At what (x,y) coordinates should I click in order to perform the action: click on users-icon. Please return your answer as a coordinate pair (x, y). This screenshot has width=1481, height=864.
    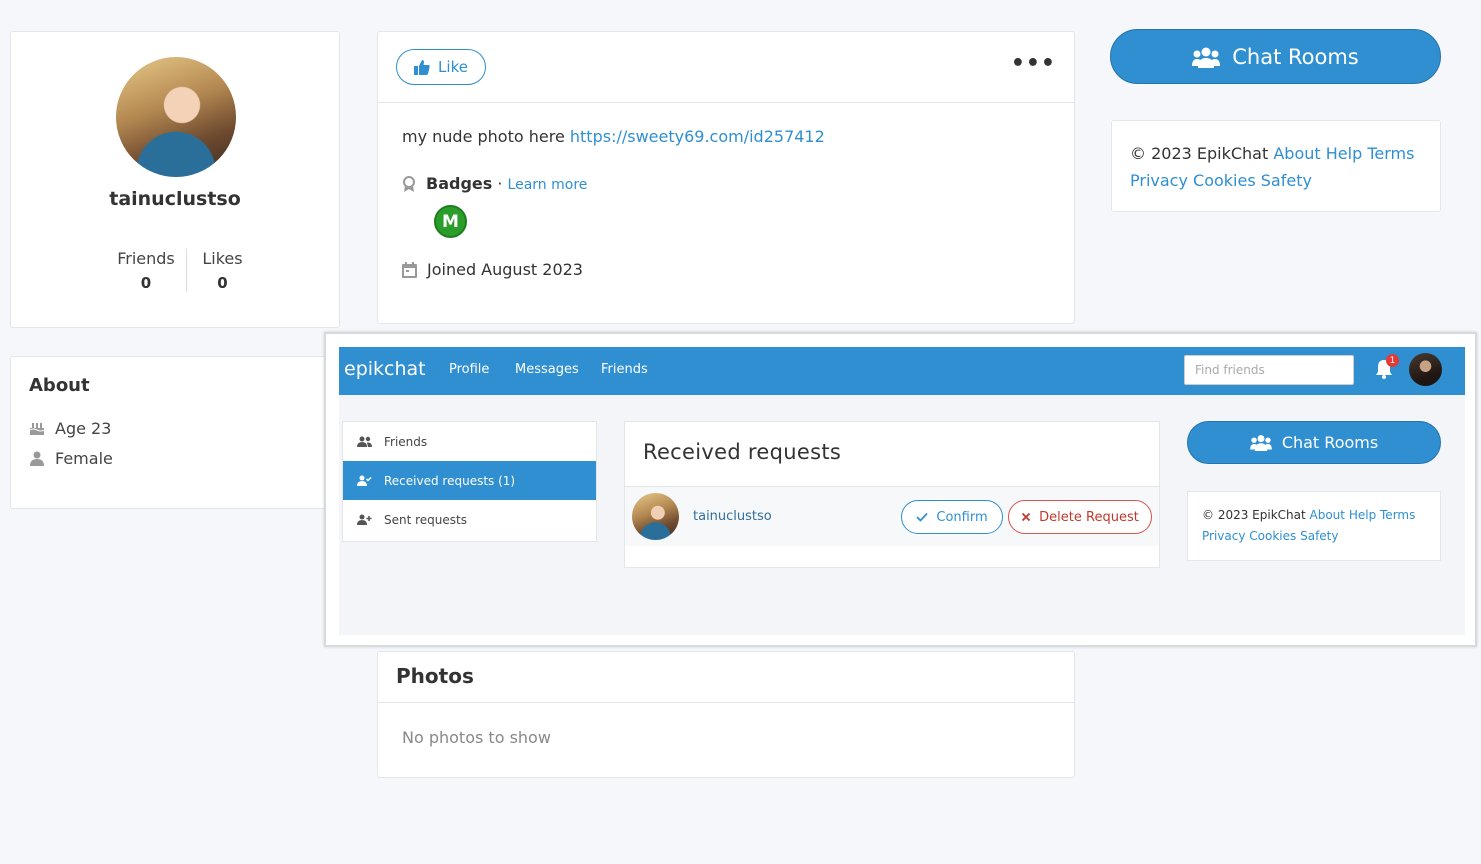
    Looking at the image, I should click on (364, 441).